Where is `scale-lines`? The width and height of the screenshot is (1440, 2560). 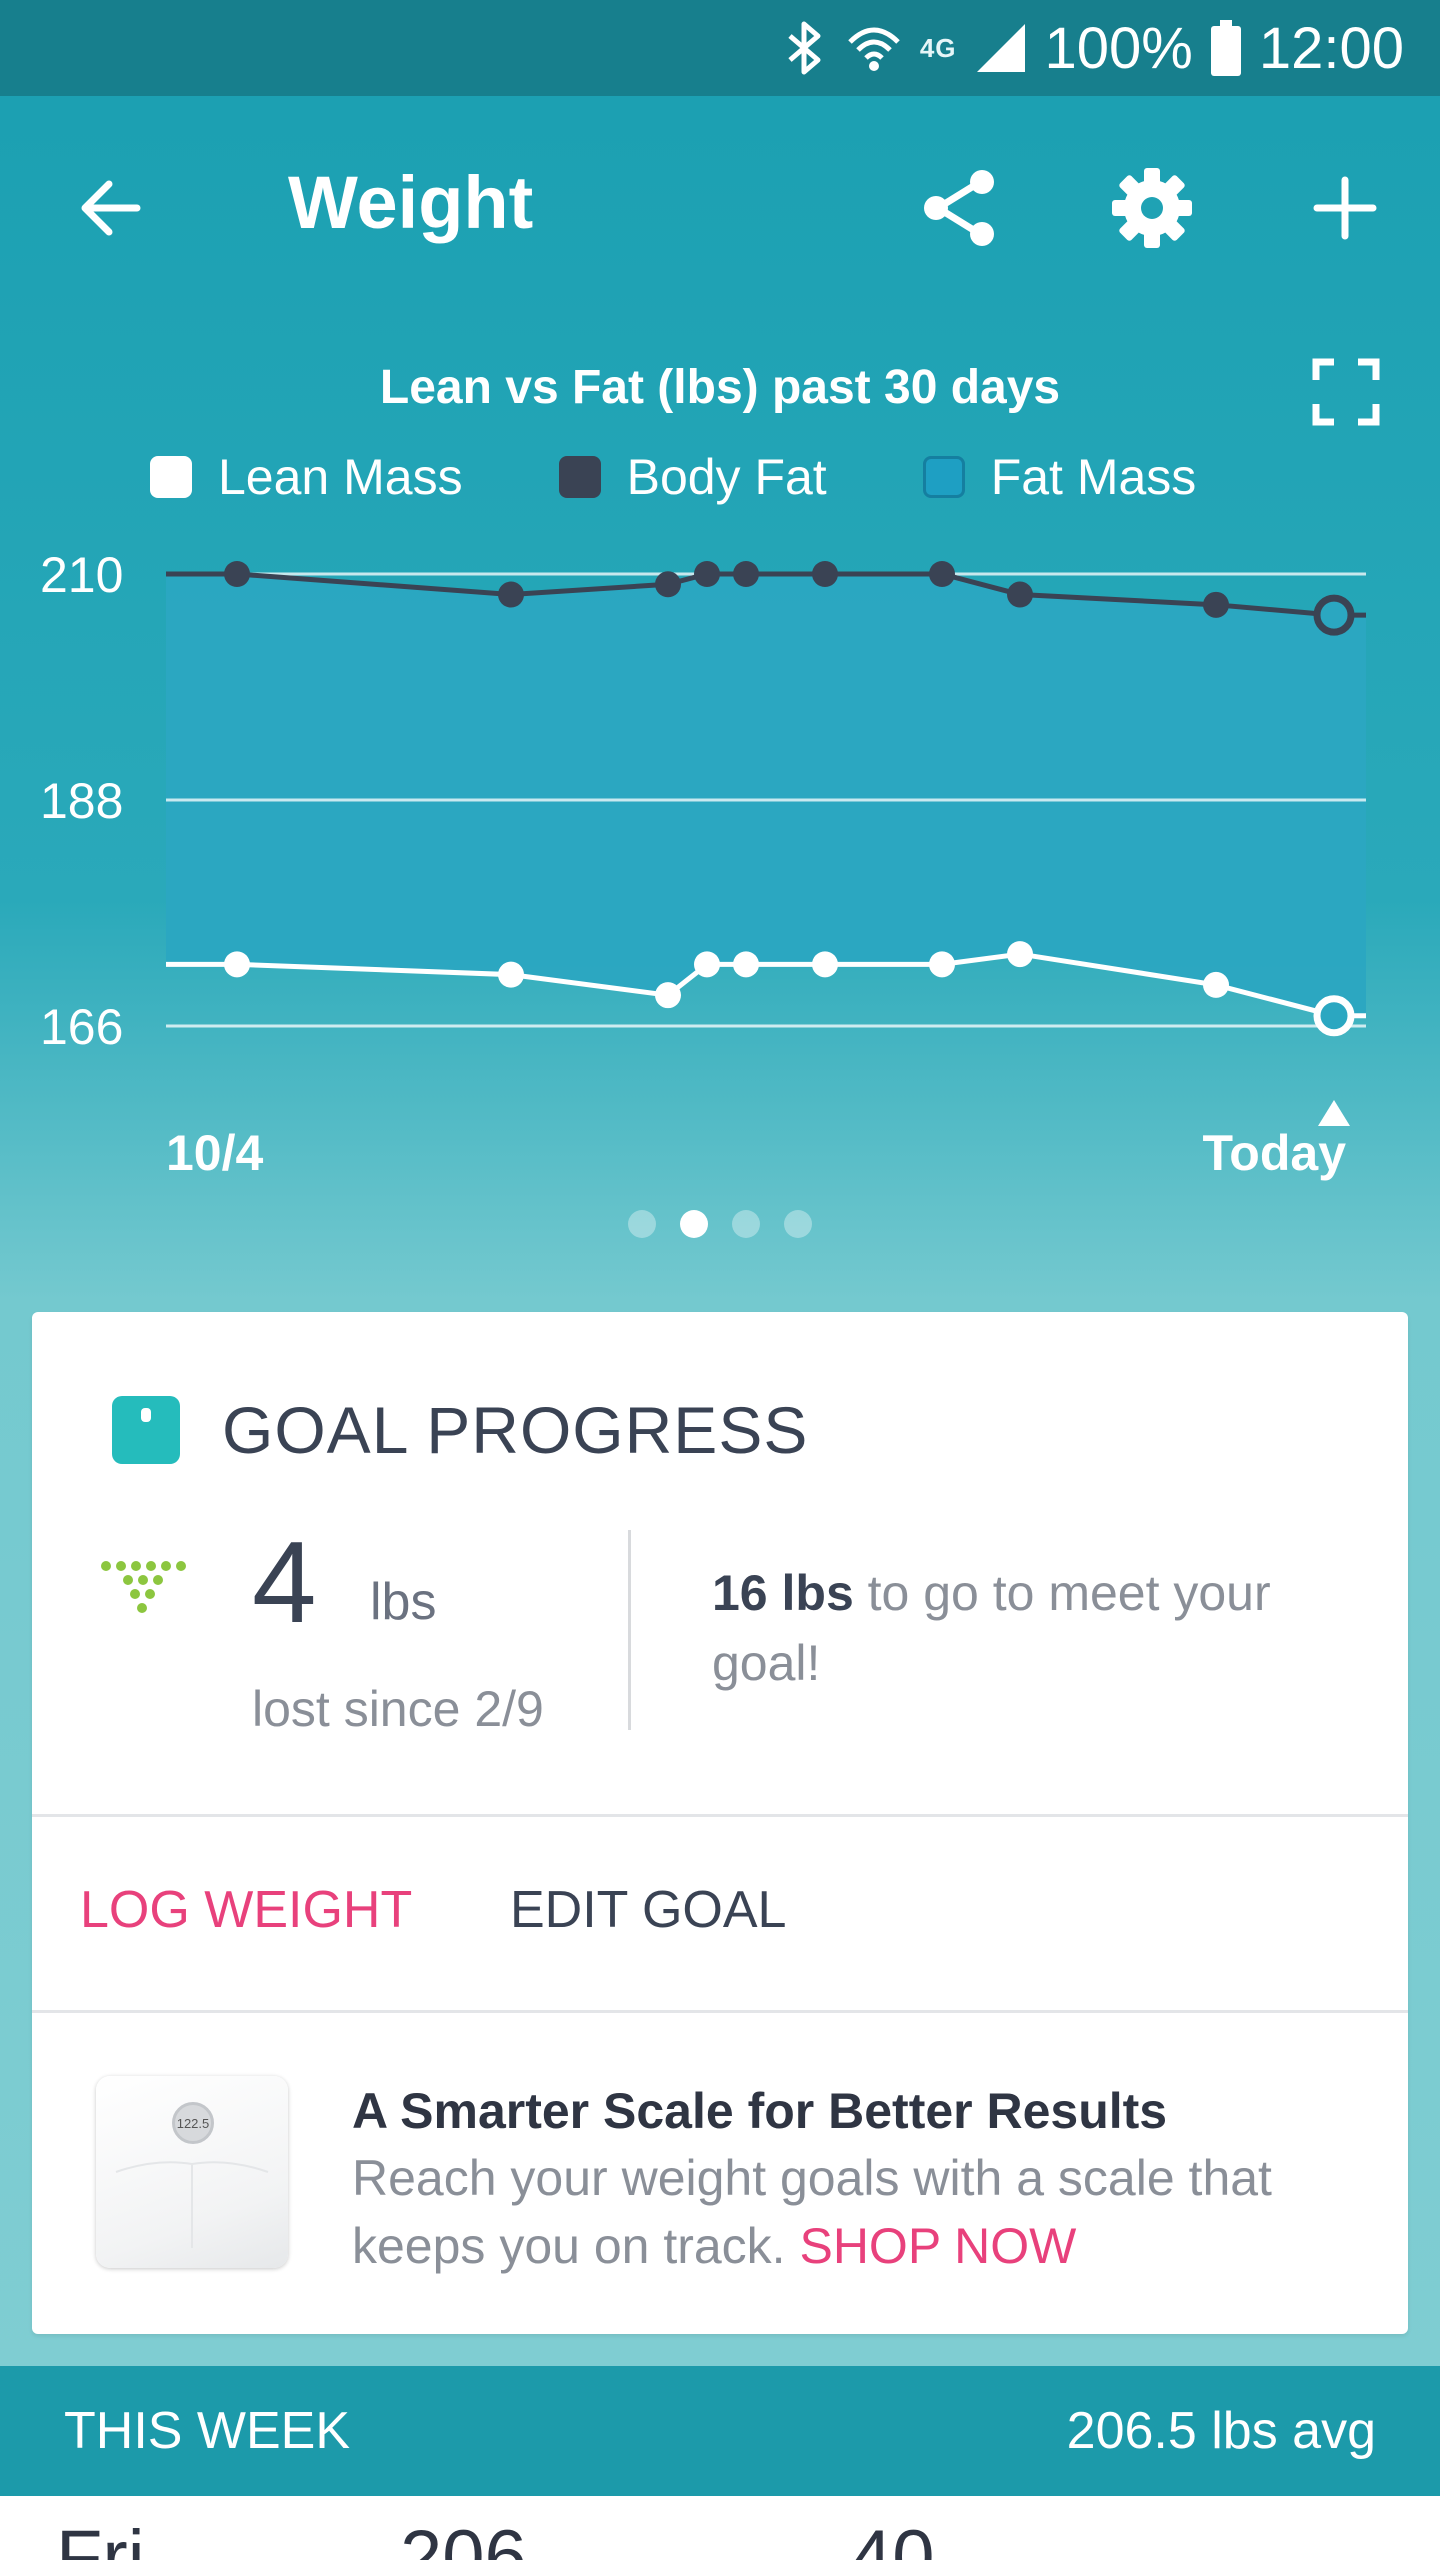 scale-lines is located at coordinates (192, 2204).